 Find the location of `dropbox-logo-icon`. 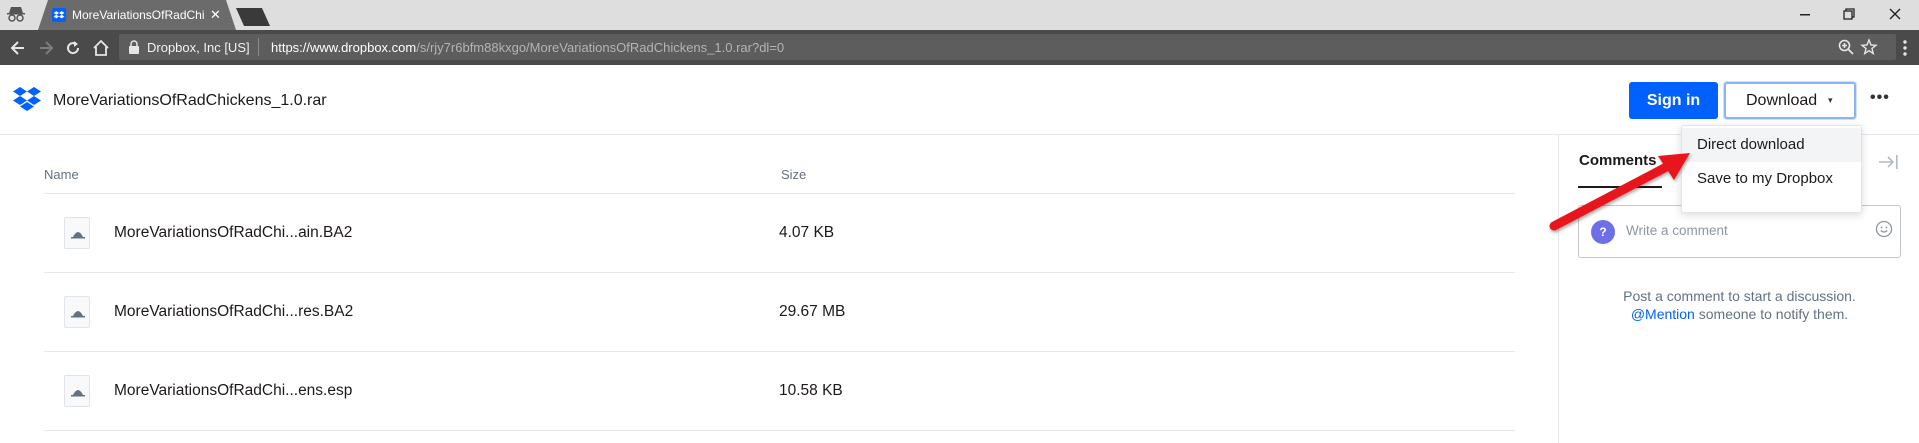

dropbox-logo-icon is located at coordinates (27, 100).